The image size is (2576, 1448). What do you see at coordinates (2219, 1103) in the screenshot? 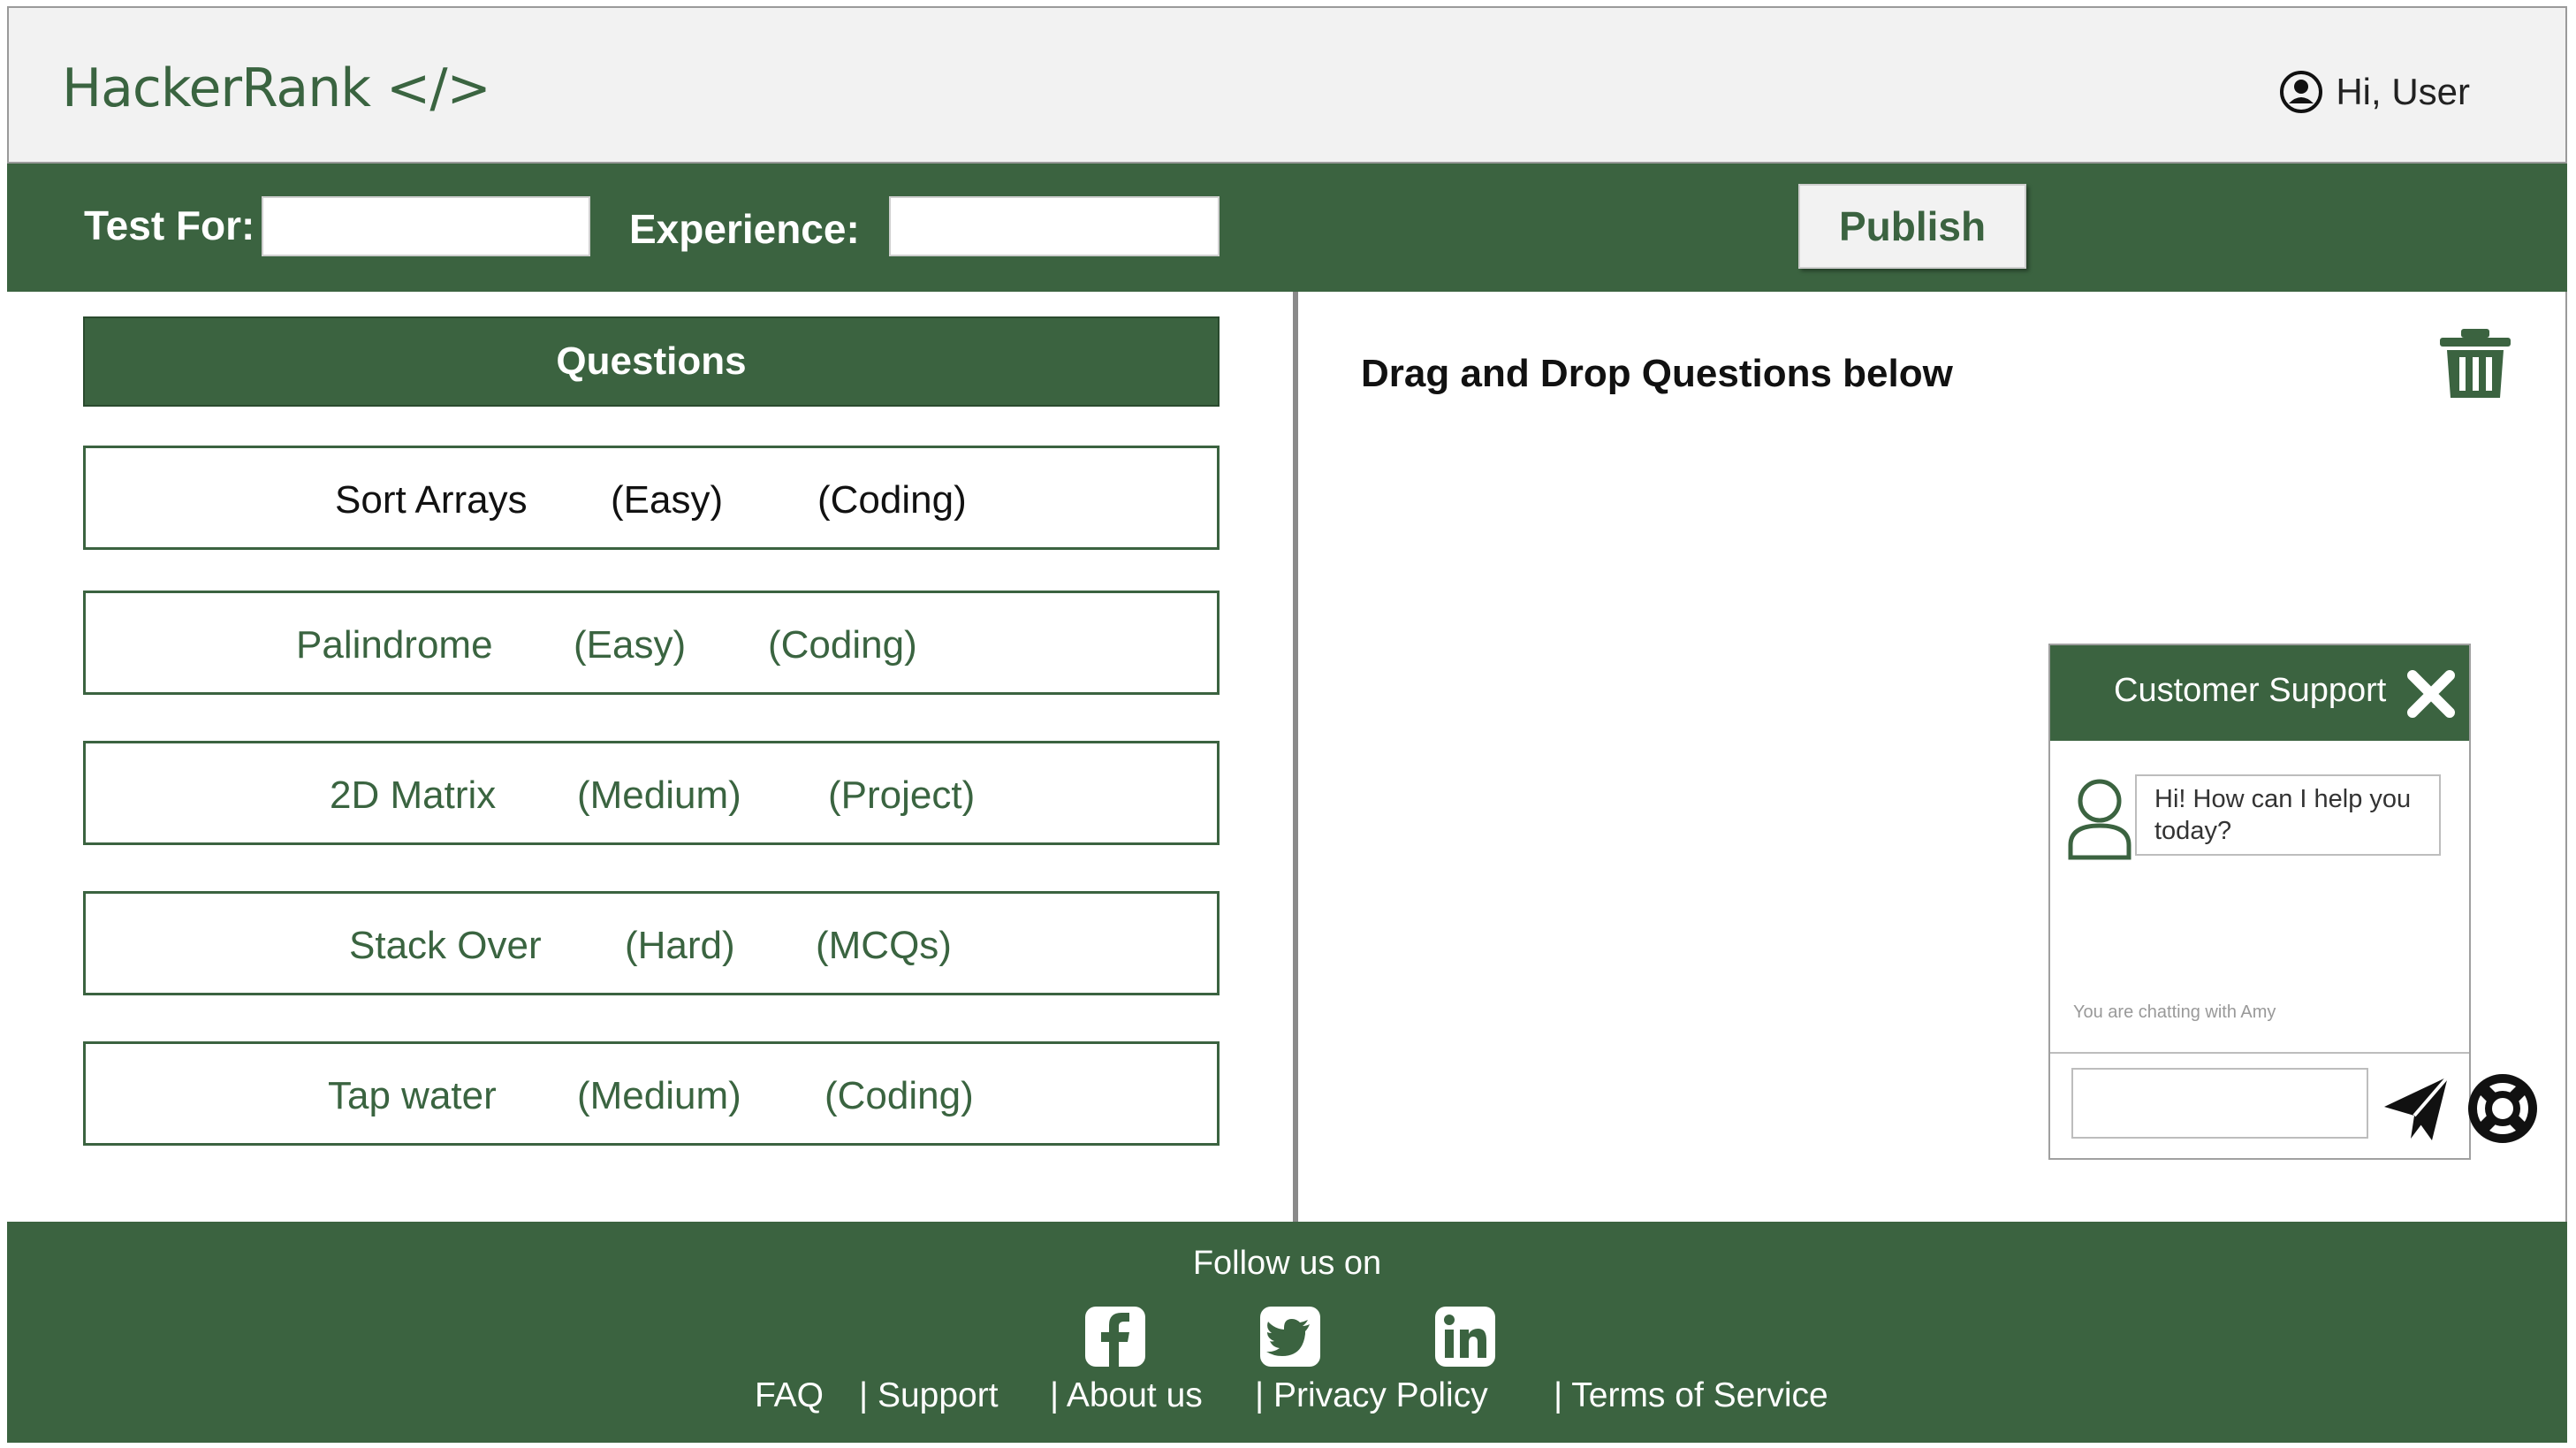
I see `support-message-input` at bounding box center [2219, 1103].